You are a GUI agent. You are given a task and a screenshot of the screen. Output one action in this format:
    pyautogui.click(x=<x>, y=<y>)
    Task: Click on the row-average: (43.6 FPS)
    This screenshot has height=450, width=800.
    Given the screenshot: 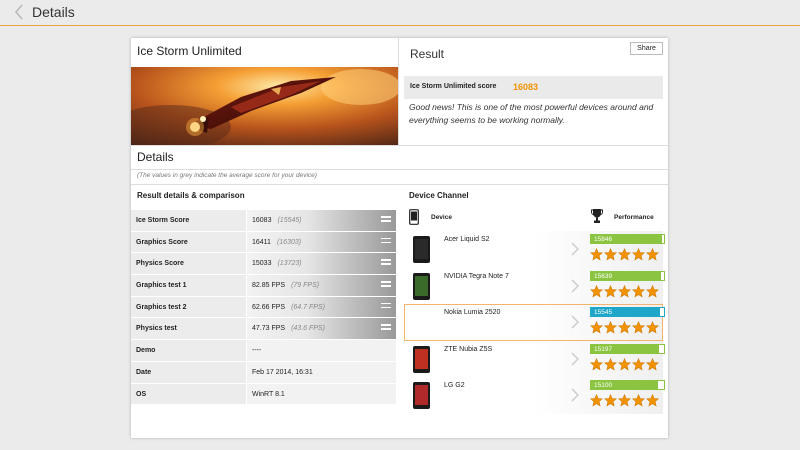 What is the action you would take?
    pyautogui.click(x=308, y=329)
    